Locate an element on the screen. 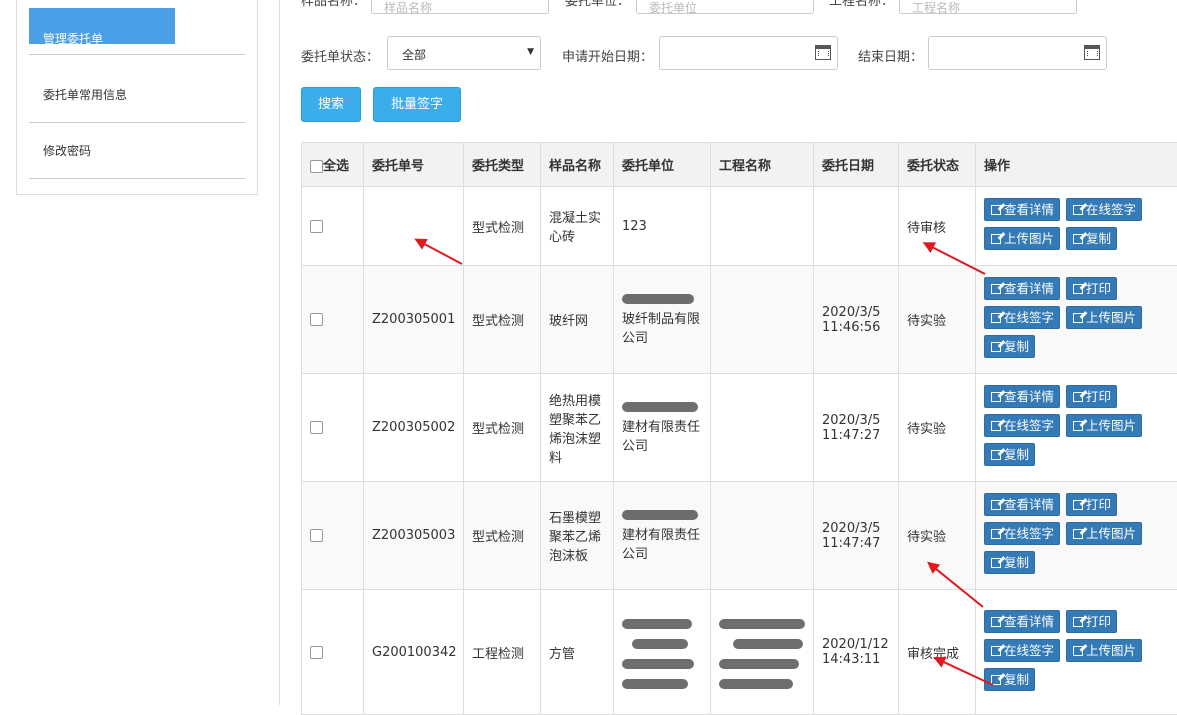 This screenshot has height=715, width=1177. sidebar-item-label: 管理委托单 is located at coordinates (73, 38).